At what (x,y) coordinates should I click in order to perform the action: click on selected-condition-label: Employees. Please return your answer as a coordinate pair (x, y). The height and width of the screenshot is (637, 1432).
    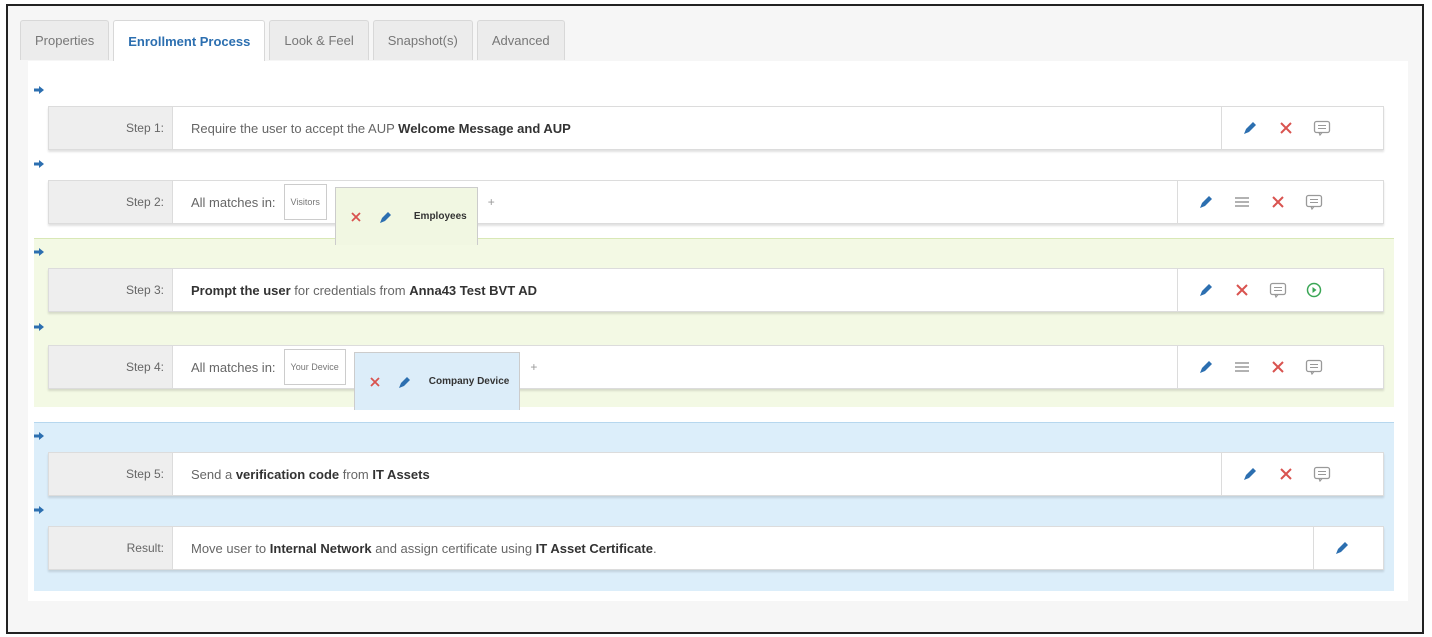
    Looking at the image, I should click on (440, 216).